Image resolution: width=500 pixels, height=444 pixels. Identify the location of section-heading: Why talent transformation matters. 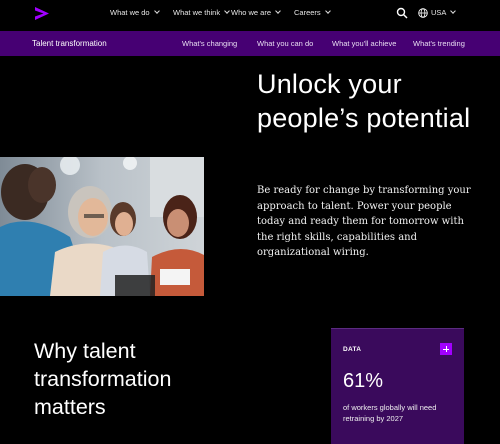
(103, 379).